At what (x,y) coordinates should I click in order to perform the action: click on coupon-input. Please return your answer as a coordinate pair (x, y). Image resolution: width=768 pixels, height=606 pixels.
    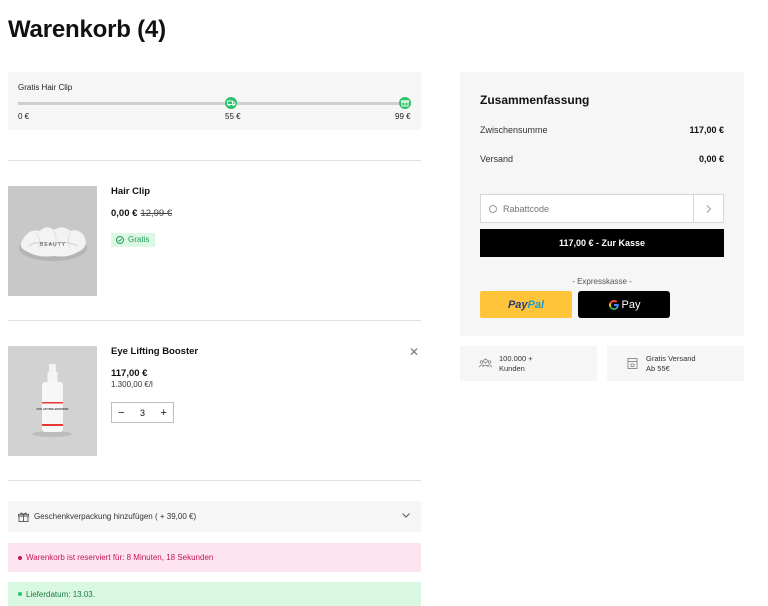
    Looking at the image, I should click on (593, 208).